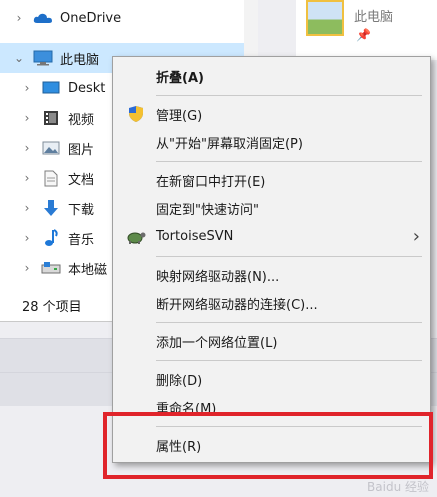  What do you see at coordinates (51, 148) in the screenshot?
I see `pictures-icon` at bounding box center [51, 148].